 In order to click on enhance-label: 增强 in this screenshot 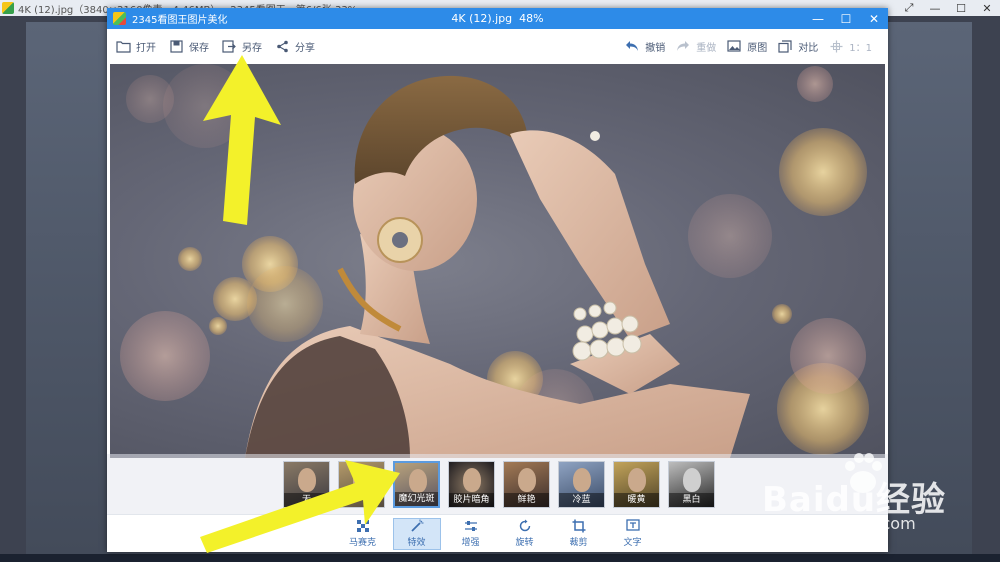, I will do `click(470, 543)`.